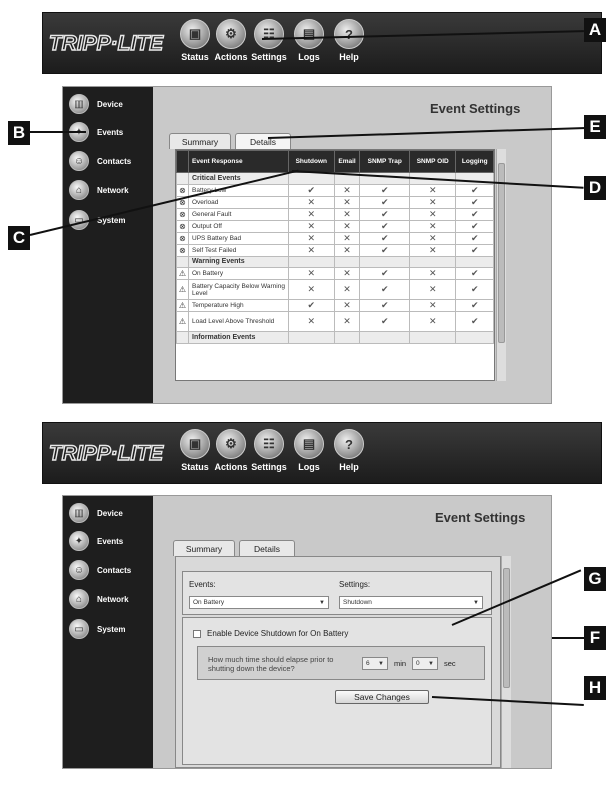 The height and width of the screenshot is (794, 613). Describe the element at coordinates (259, 602) in the screenshot. I see `events-select: On Battery ▼` at that location.